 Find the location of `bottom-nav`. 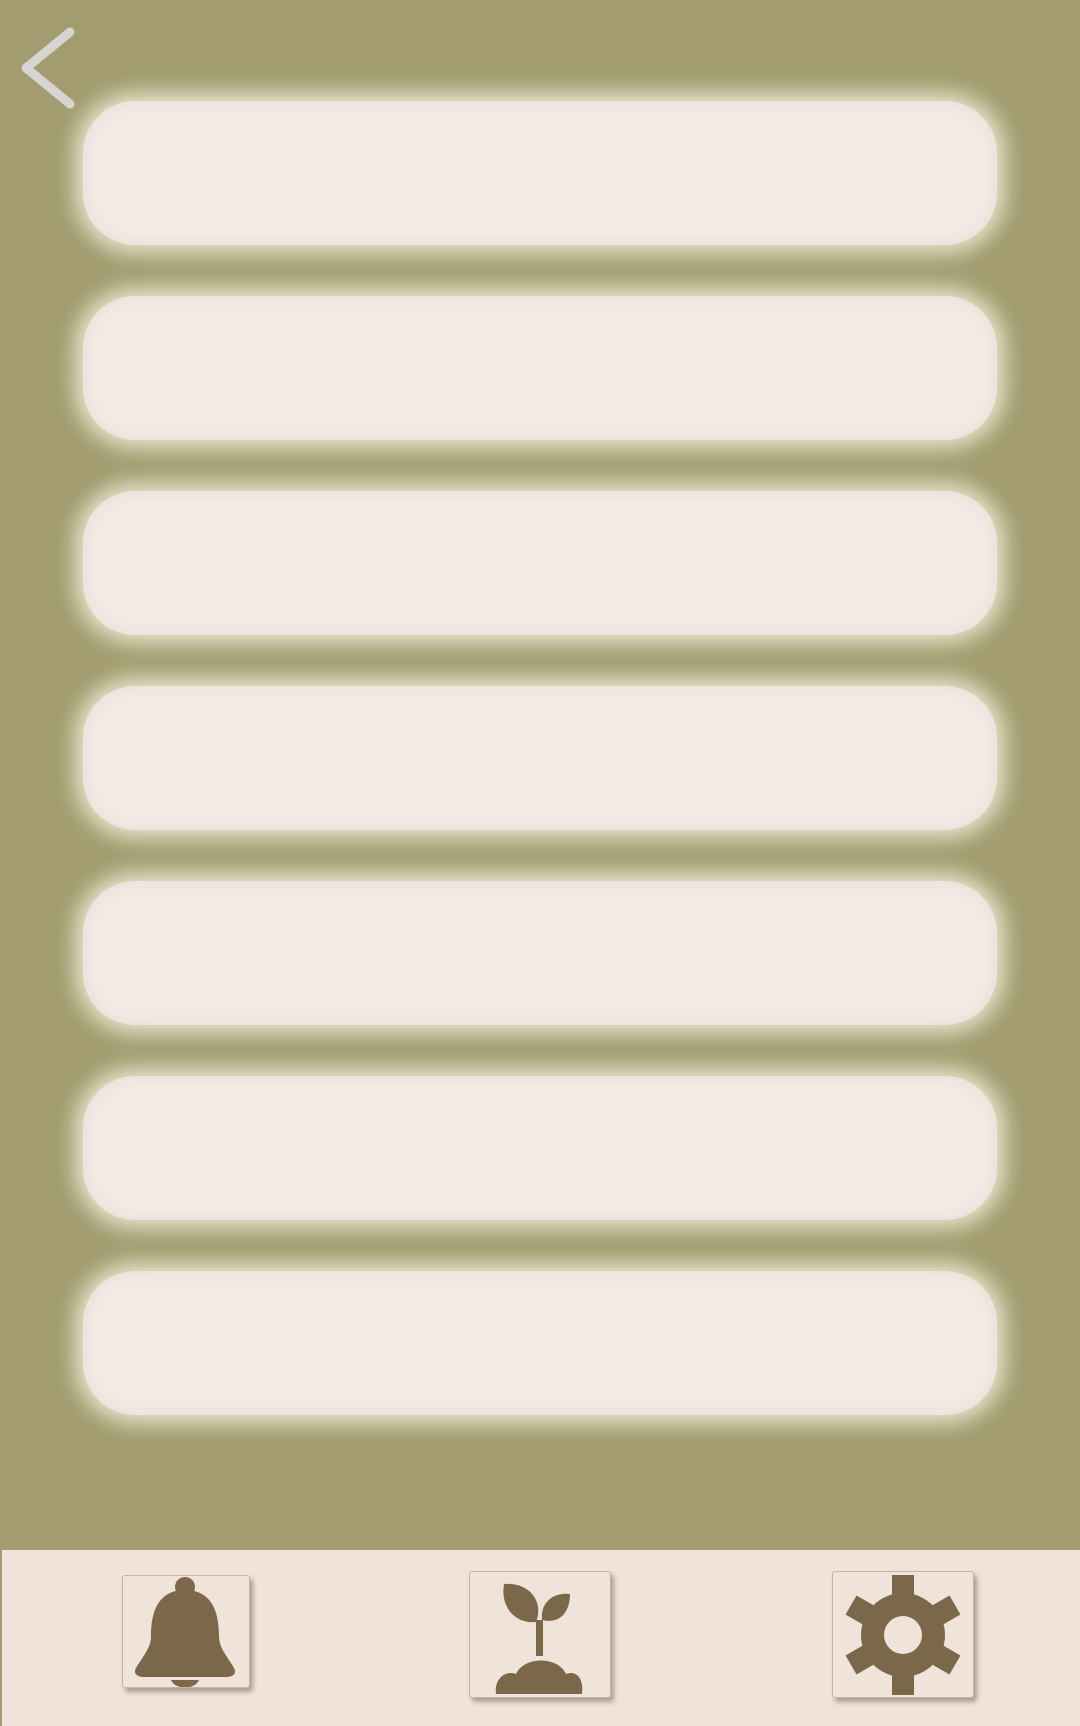

bottom-nav is located at coordinates (541, 1638).